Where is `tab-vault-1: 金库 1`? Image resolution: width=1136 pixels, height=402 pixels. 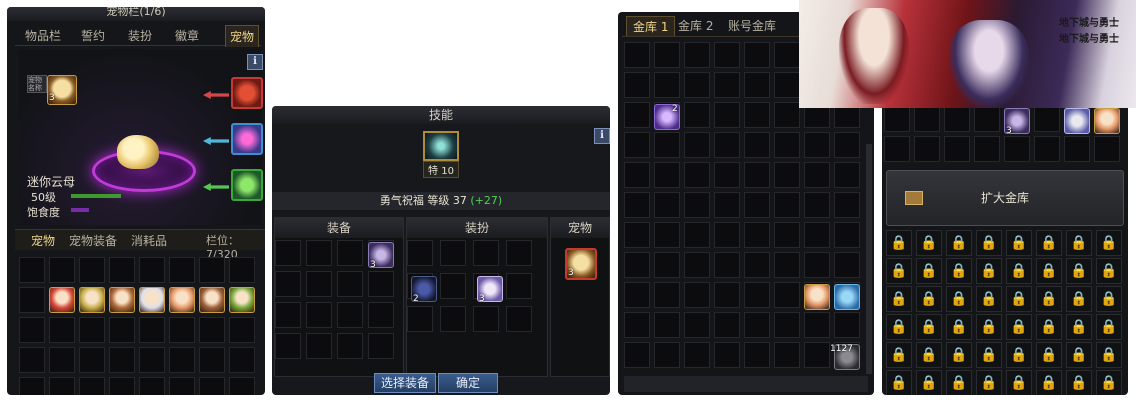 tab-vault-1: 金库 1 is located at coordinates (651, 26).